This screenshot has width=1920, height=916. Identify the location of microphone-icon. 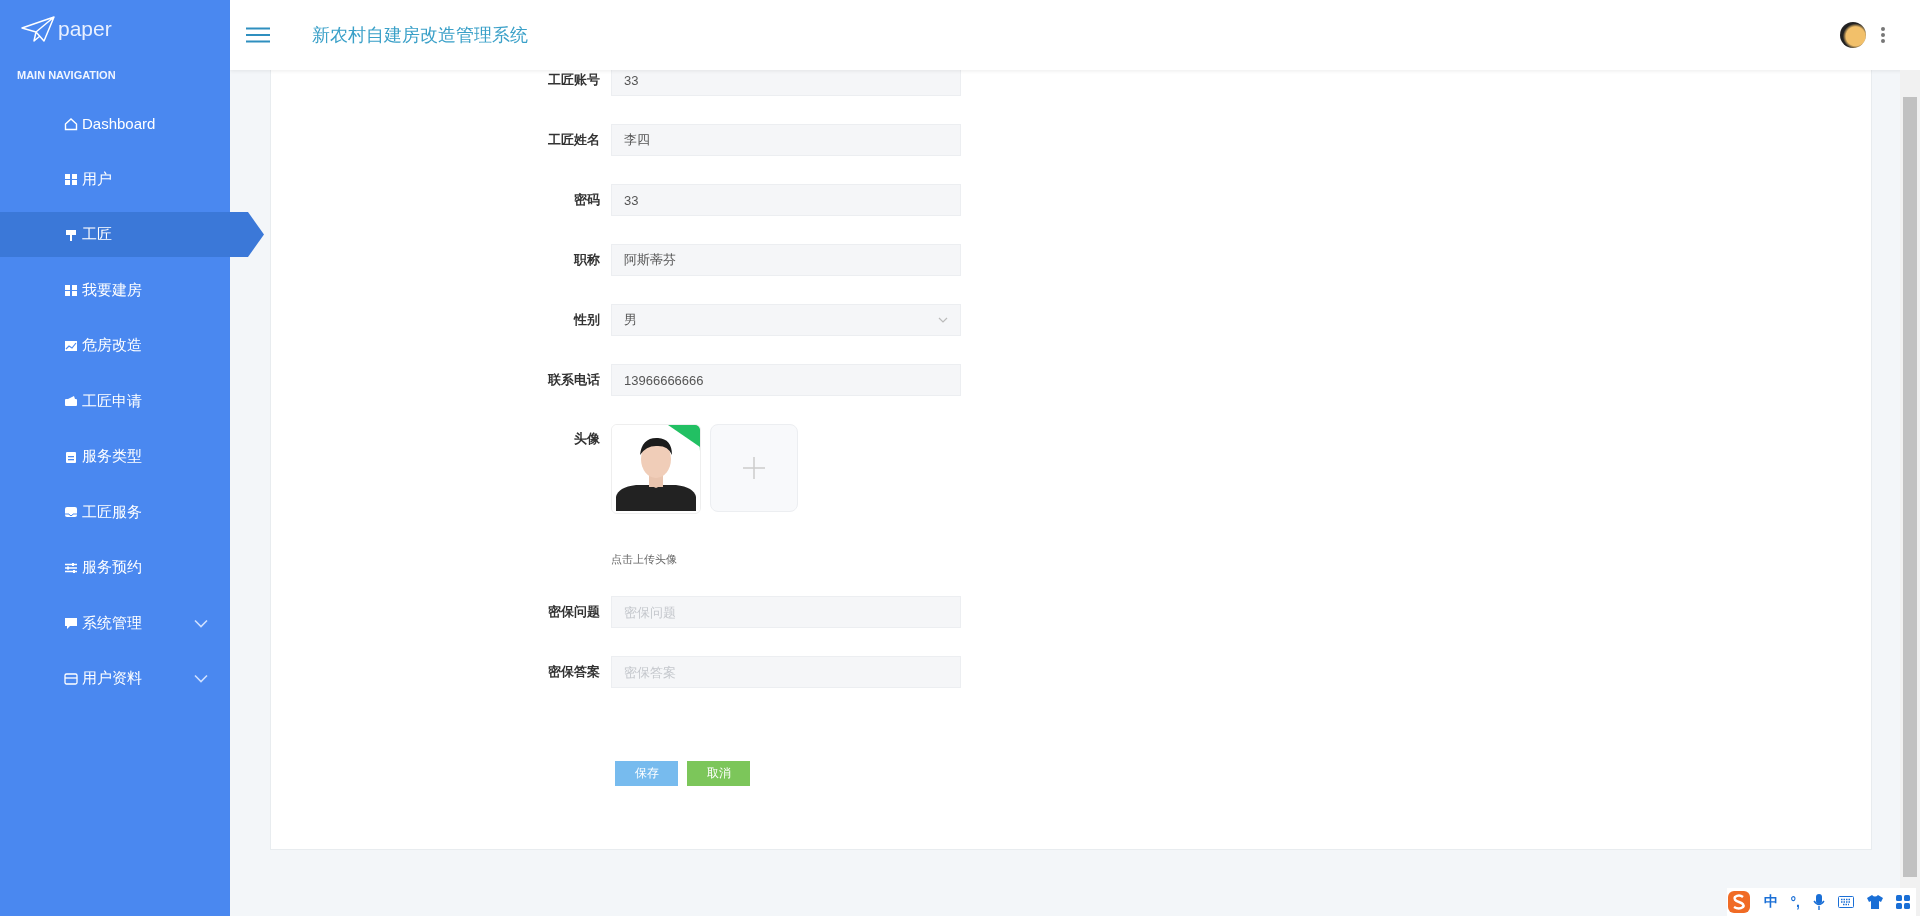
(1819, 902).